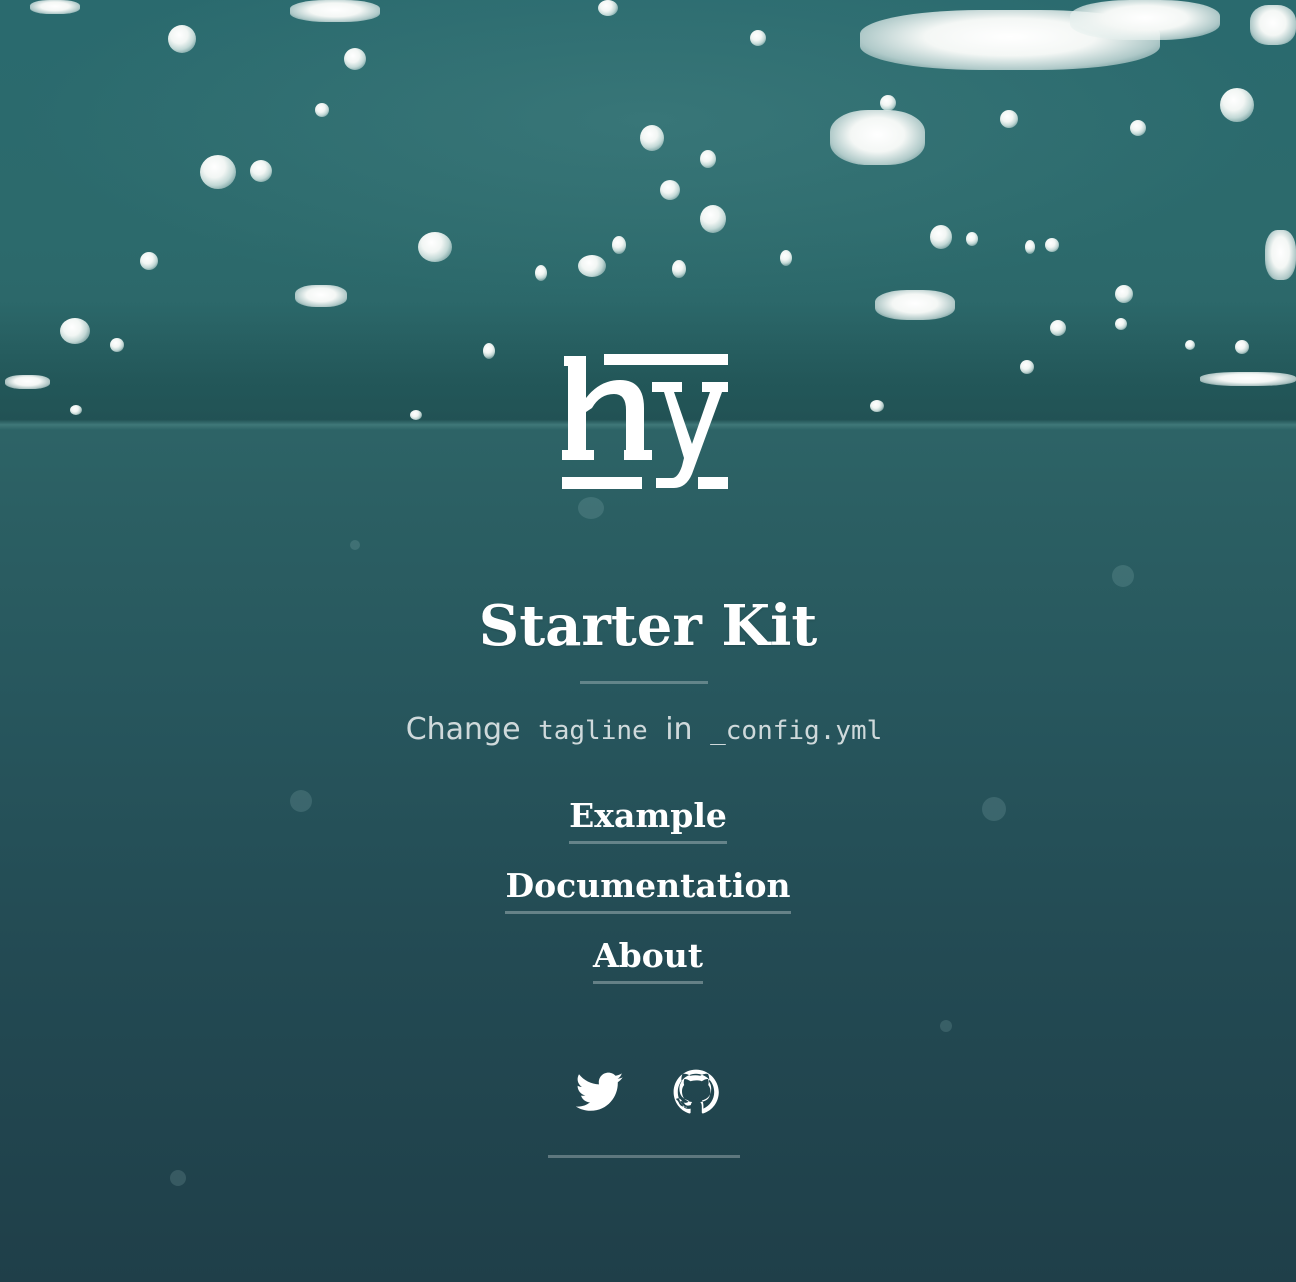 This screenshot has height=1282, width=1296. I want to click on nav-link-example: Example, so click(648, 818).